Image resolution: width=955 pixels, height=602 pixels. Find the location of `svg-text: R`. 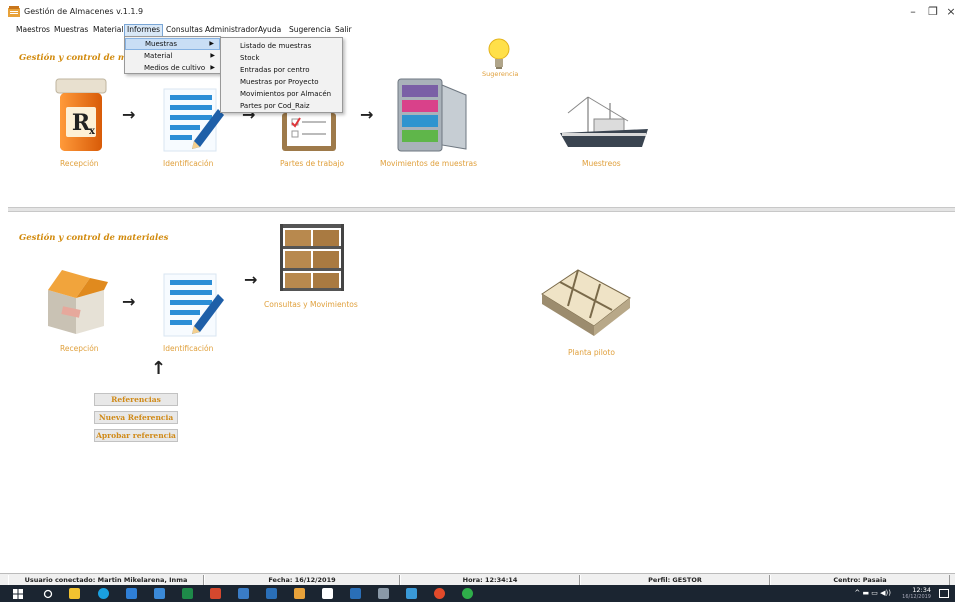

svg-text: R is located at coordinates (81, 123).